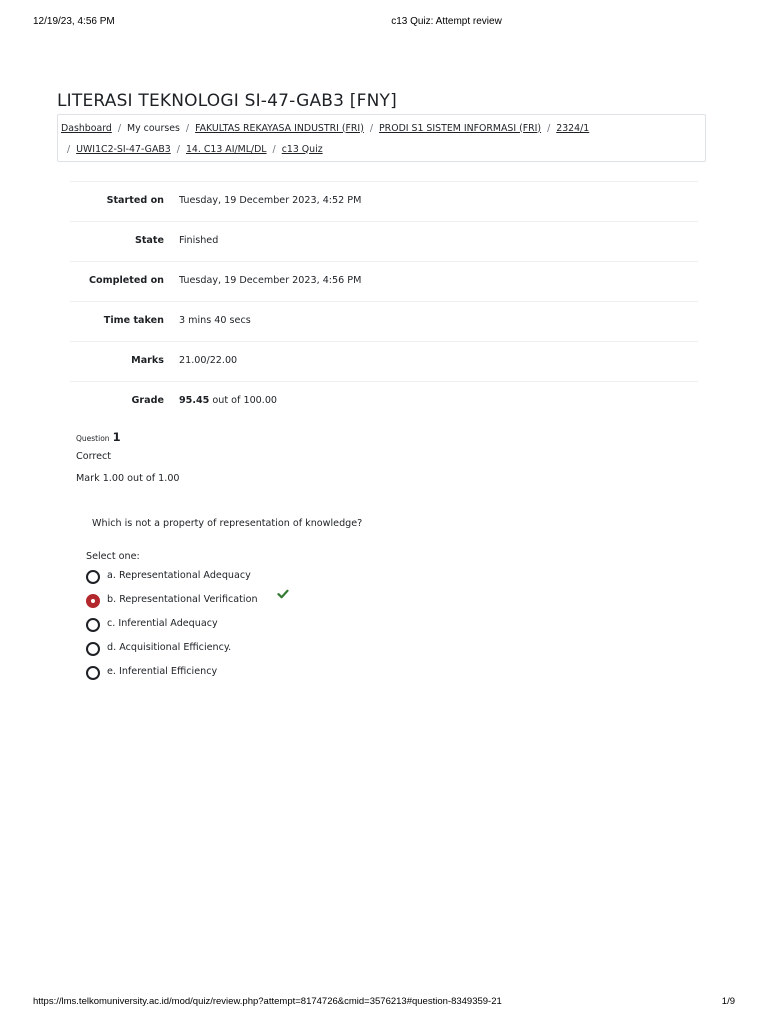 The height and width of the screenshot is (1024, 768). I want to click on answer-option-a: a. Representational Adequacy, so click(236, 580).